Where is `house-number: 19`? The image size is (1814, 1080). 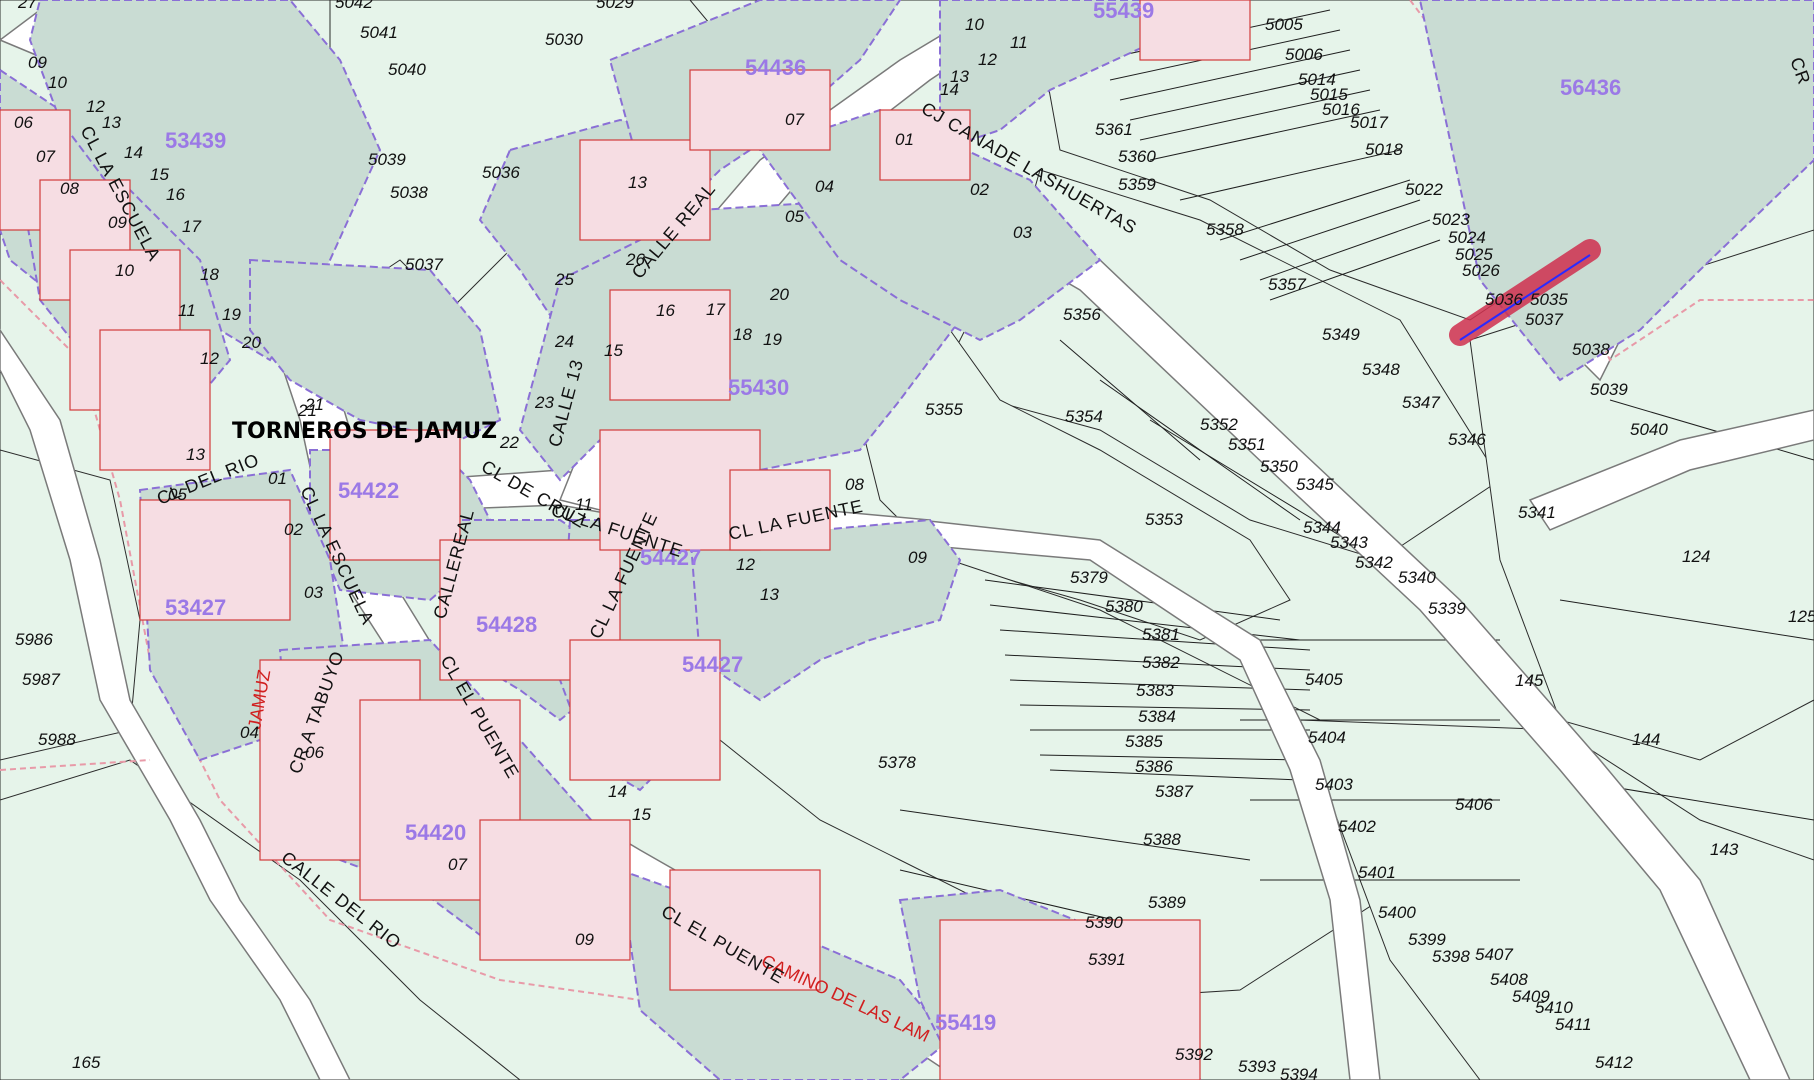 house-number: 19 is located at coordinates (231, 314).